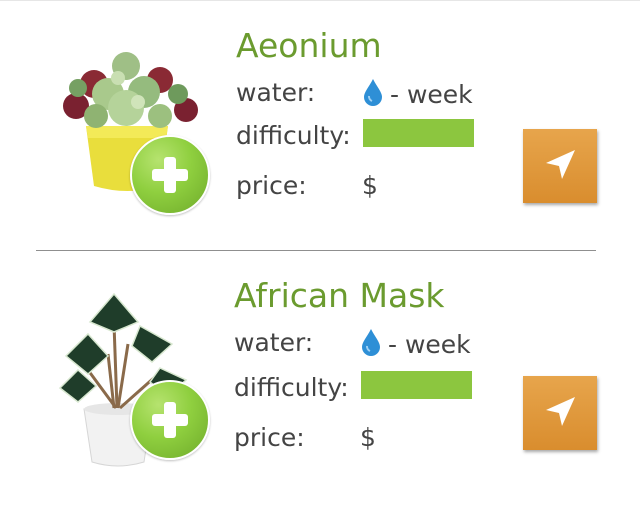 The height and width of the screenshot is (512, 640). Describe the element at coordinates (320, 0) in the screenshot. I see `top-border` at that location.